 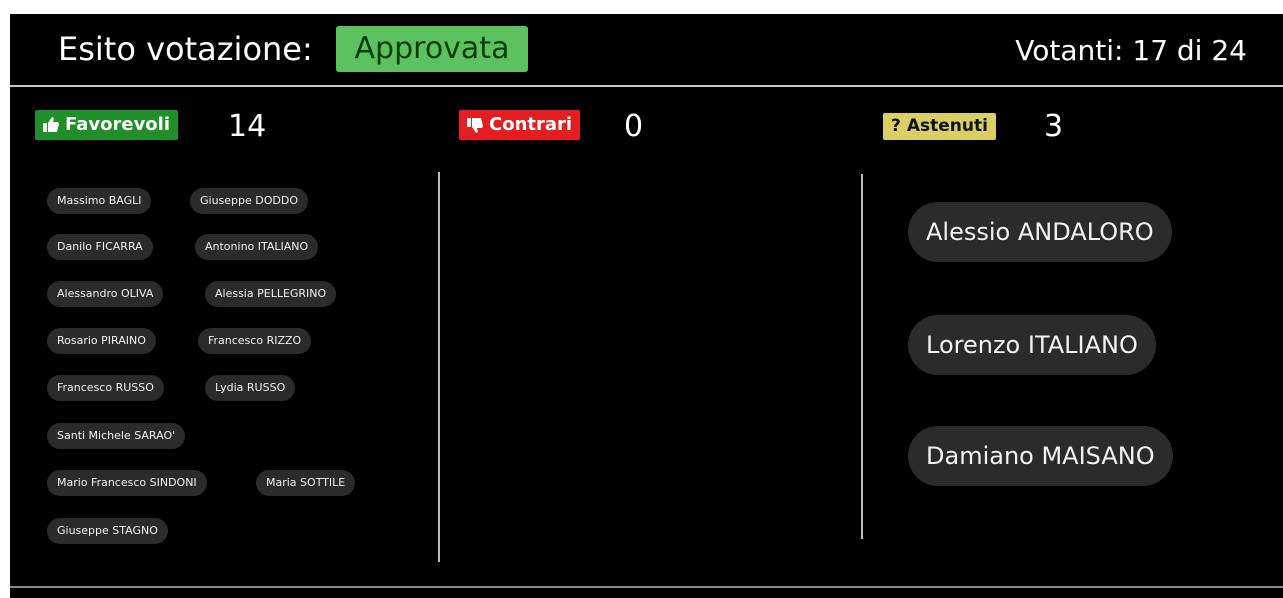 I want to click on favorevoli-count: 14, so click(x=247, y=126).